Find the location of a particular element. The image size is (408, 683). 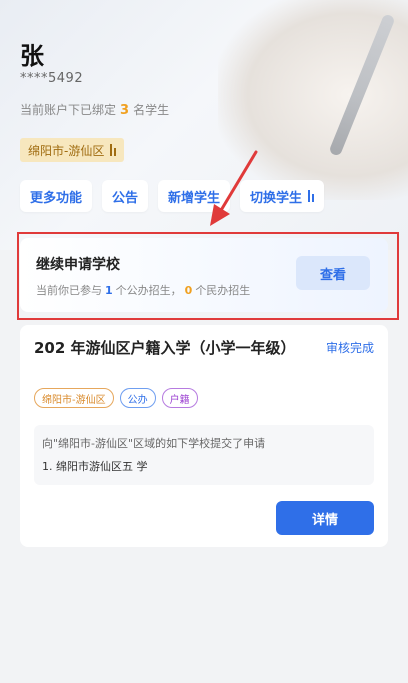

user-name: 张 is located at coordinates (32, 56).